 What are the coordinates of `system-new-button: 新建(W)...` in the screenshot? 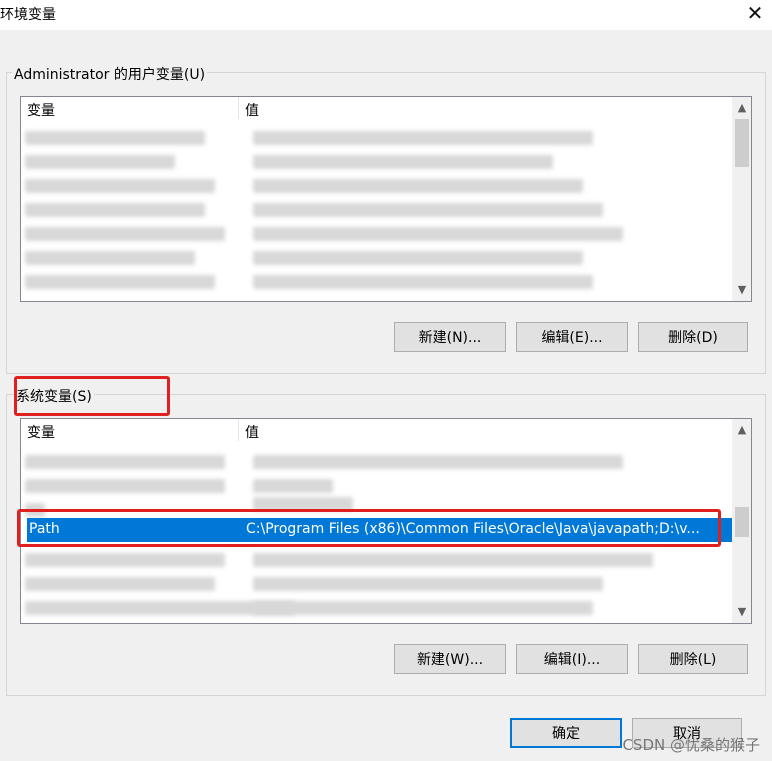 It's located at (450, 659).